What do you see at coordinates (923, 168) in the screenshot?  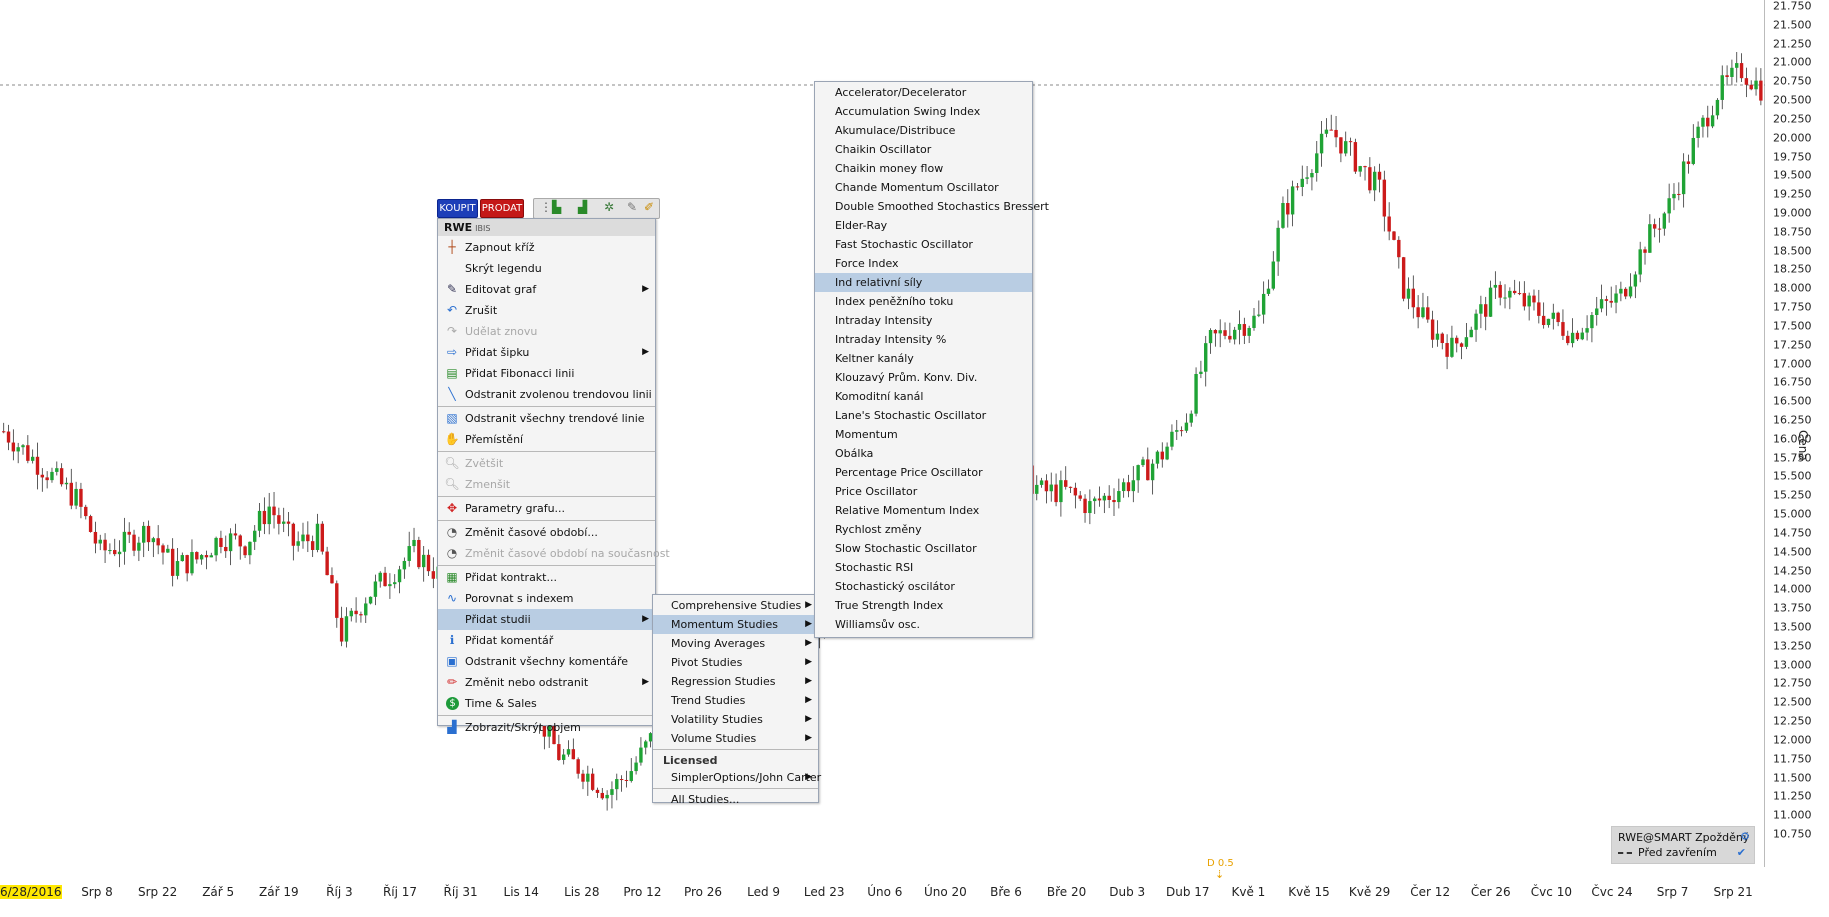 I see `momentum-study-item: Chaikin money flow` at bounding box center [923, 168].